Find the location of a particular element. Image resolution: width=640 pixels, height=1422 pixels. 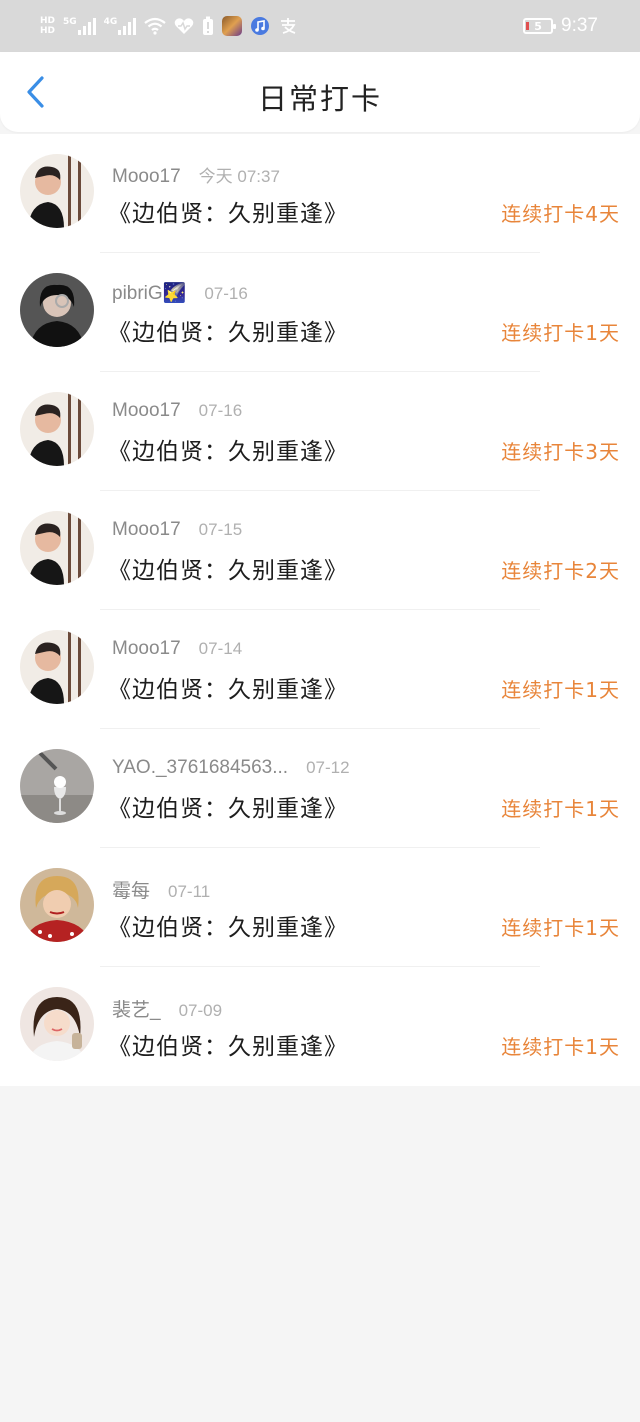

clock: 9:37 is located at coordinates (579, 25).